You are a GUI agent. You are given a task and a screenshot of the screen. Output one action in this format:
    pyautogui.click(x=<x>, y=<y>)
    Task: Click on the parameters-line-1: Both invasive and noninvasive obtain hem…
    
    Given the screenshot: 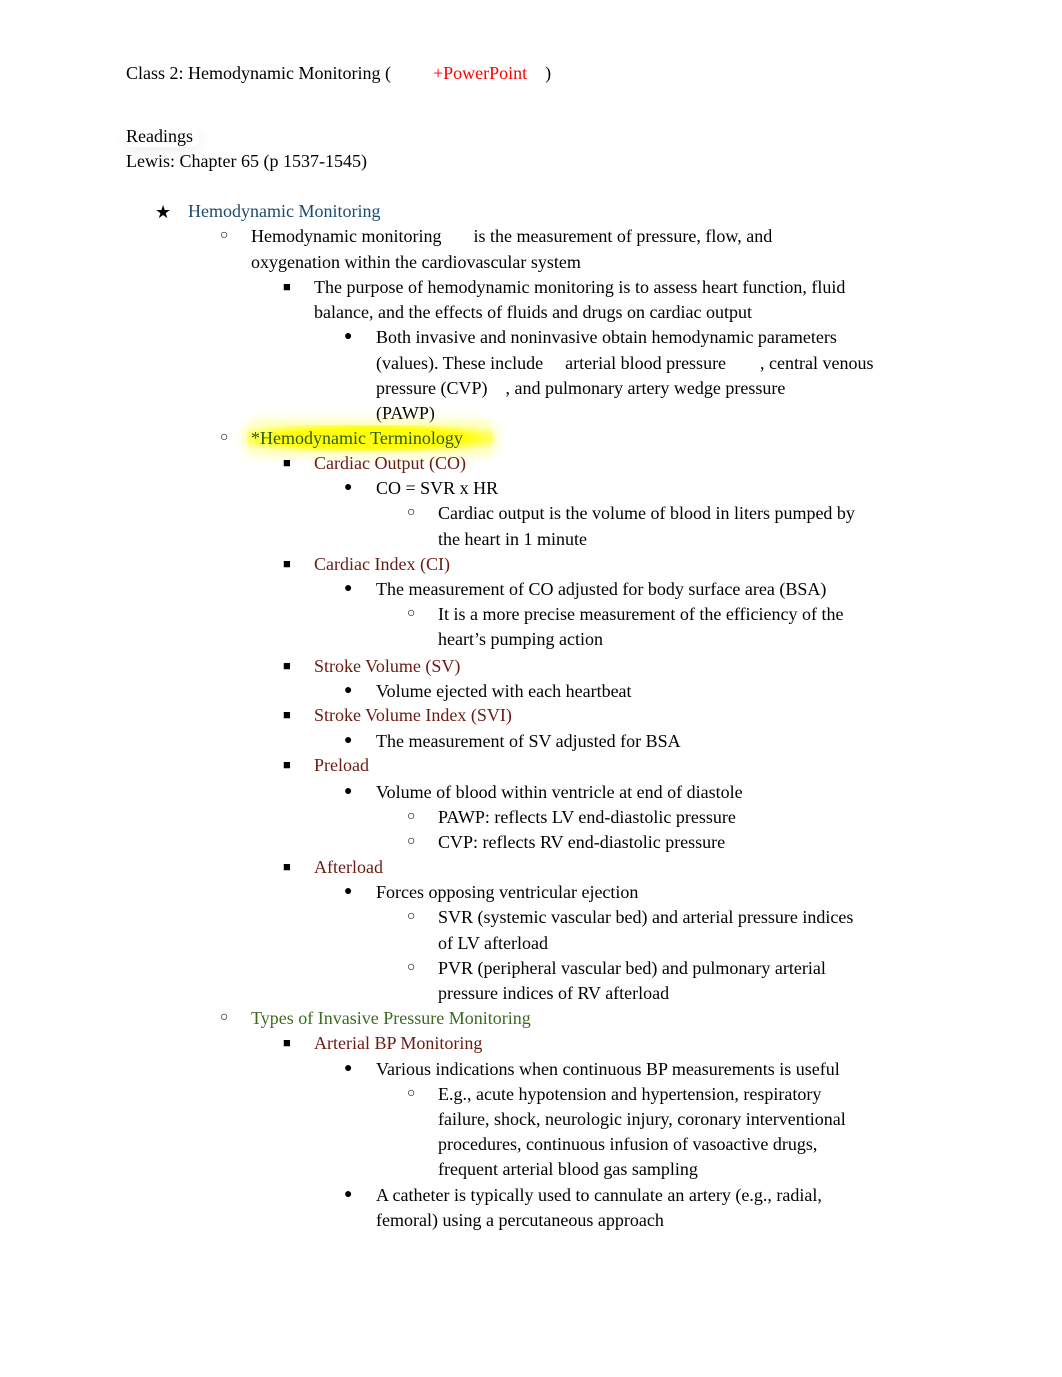 What is the action you would take?
    pyautogui.click(x=606, y=337)
    